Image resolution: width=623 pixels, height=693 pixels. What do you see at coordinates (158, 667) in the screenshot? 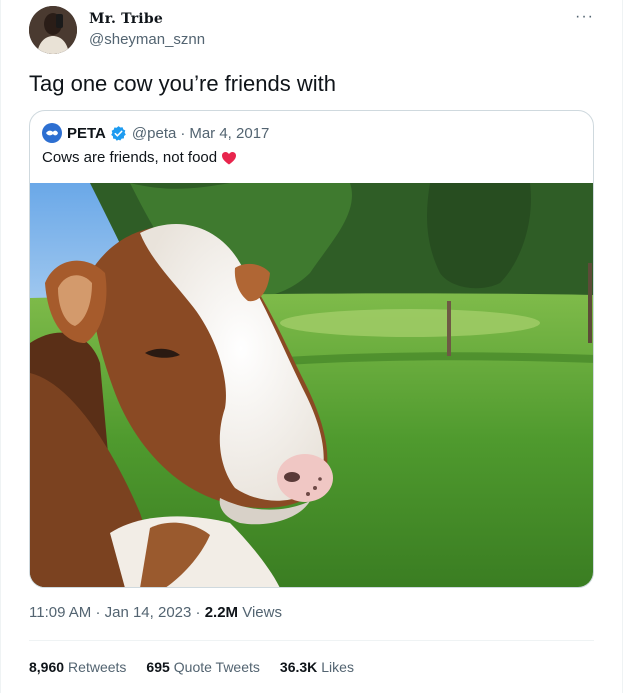
I see `quote-tweets-count: 695` at bounding box center [158, 667].